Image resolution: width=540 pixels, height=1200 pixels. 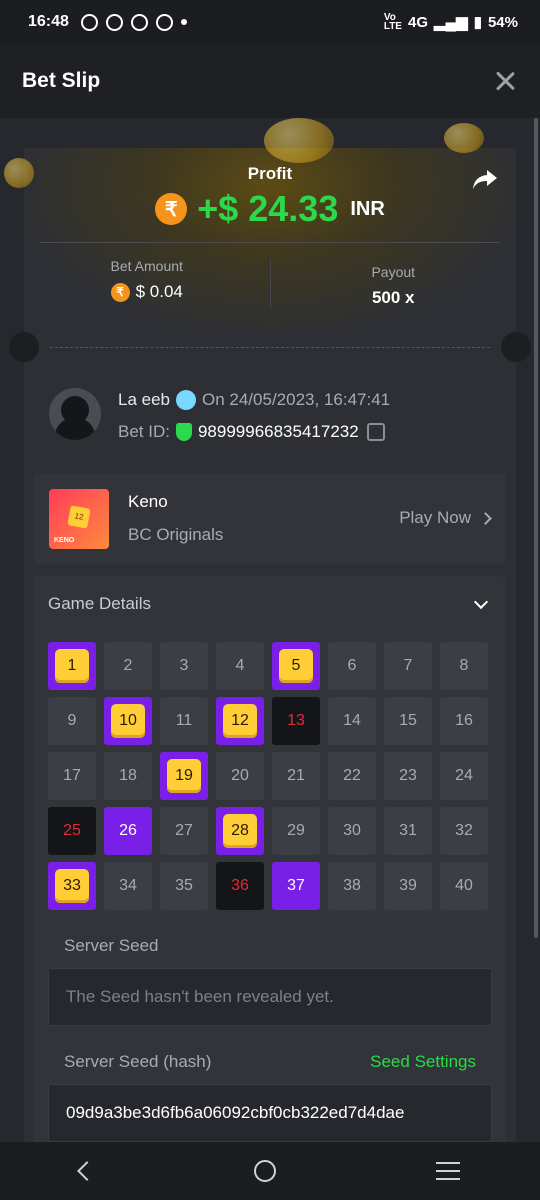 I want to click on keno-cell: 3, so click(x=184, y=666).